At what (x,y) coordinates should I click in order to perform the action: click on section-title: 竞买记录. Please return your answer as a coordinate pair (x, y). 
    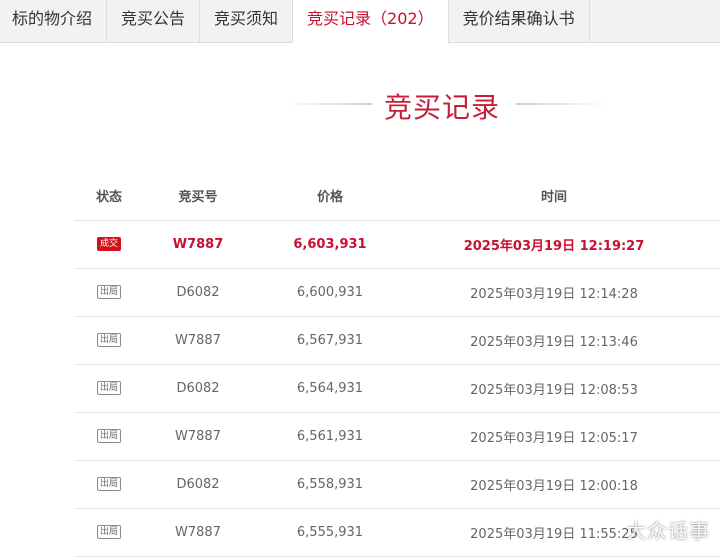
    Looking at the image, I should click on (442, 107).